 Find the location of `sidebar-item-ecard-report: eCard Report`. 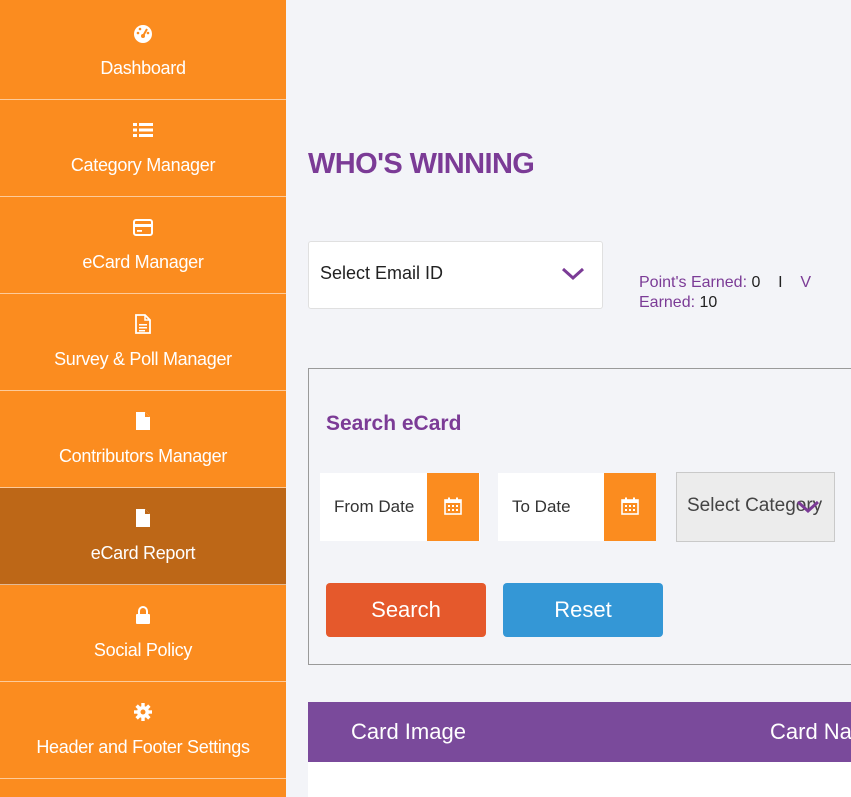

sidebar-item-ecard-report: eCard Report is located at coordinates (143, 536).